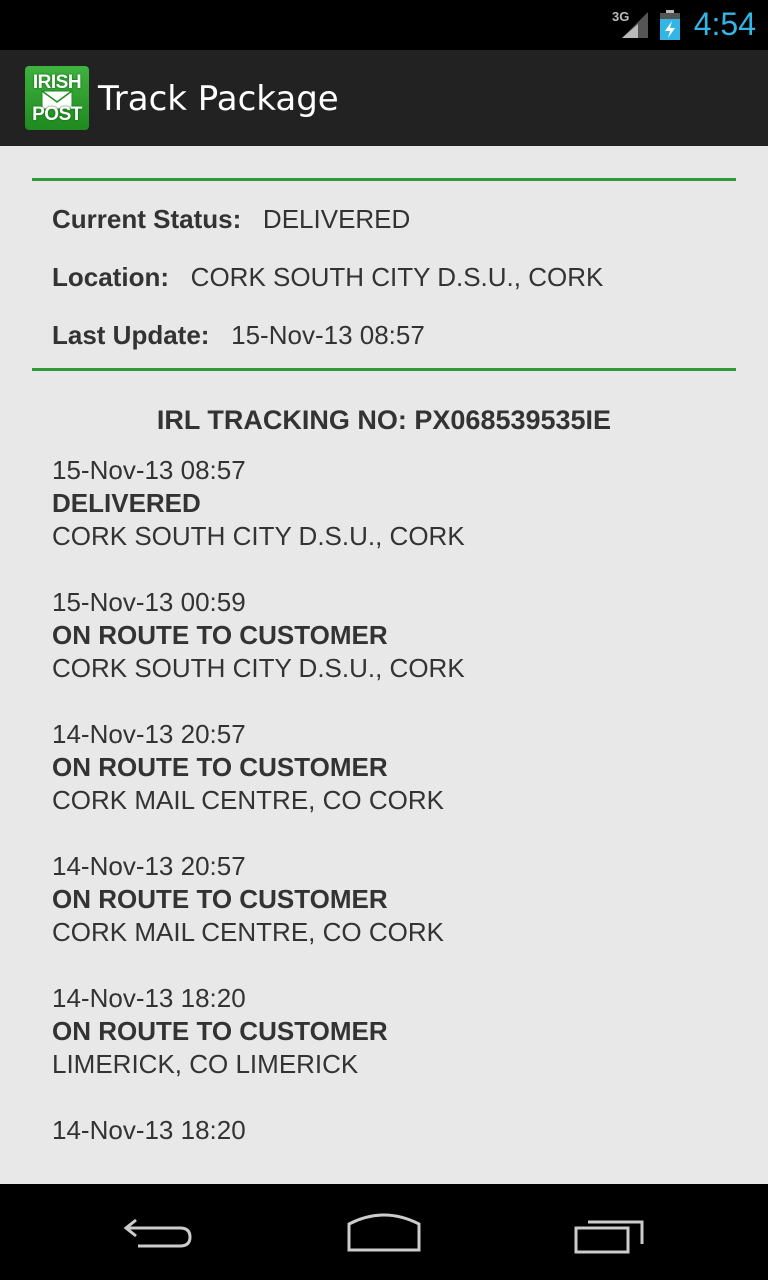 The height and width of the screenshot is (1280, 768). Describe the element at coordinates (57, 114) in the screenshot. I see `logo-text-post: POST` at that location.